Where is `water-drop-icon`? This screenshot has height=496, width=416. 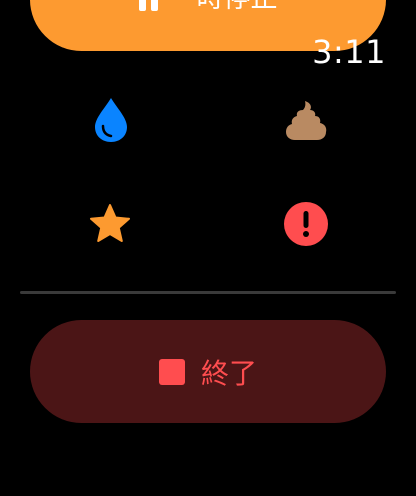
water-drop-icon is located at coordinates (111, 120).